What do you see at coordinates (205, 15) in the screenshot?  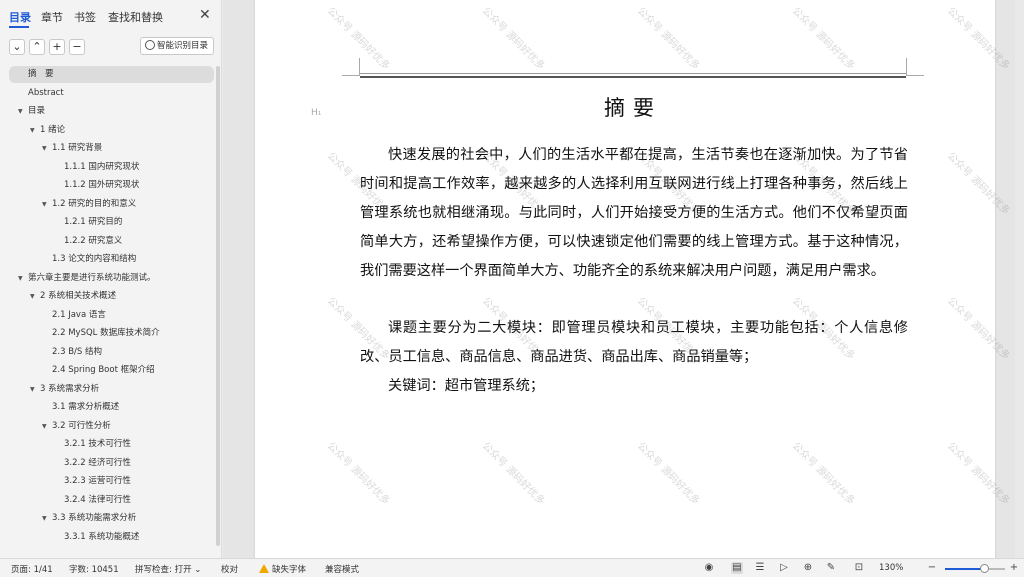 I see `close-icon: ✕` at bounding box center [205, 15].